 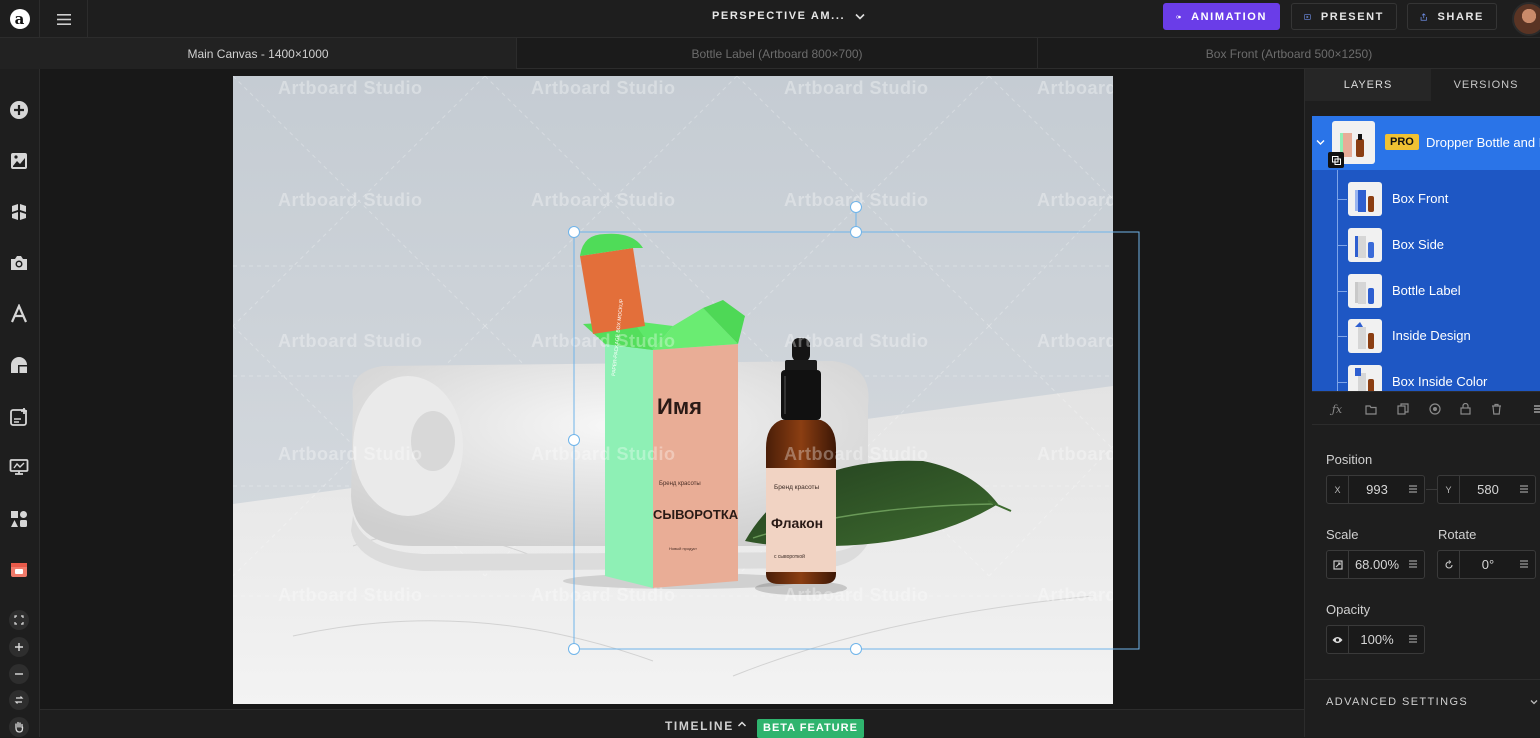 I want to click on fit-width-icon, so click(x=19, y=700).